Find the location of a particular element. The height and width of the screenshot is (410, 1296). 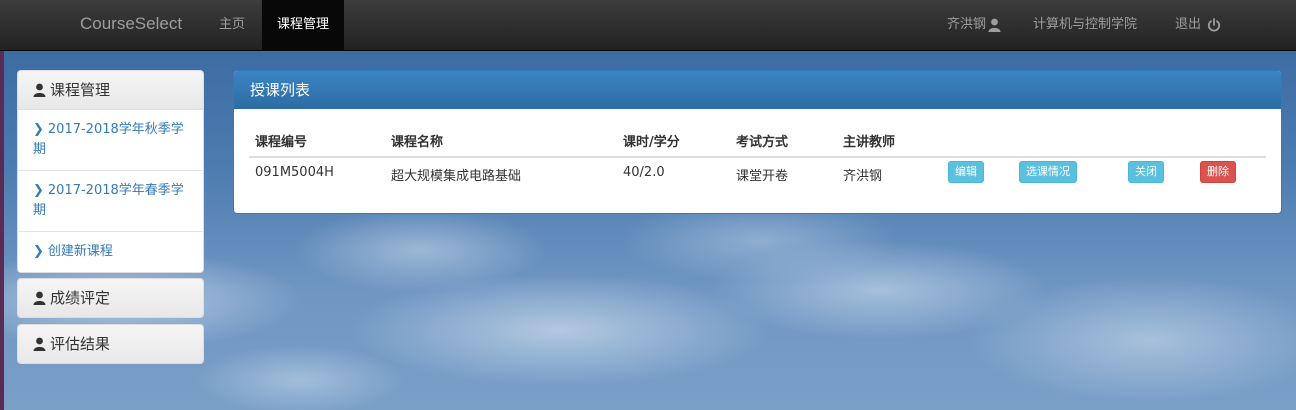

column-header-hours: 课时/学分 is located at coordinates (651, 142).